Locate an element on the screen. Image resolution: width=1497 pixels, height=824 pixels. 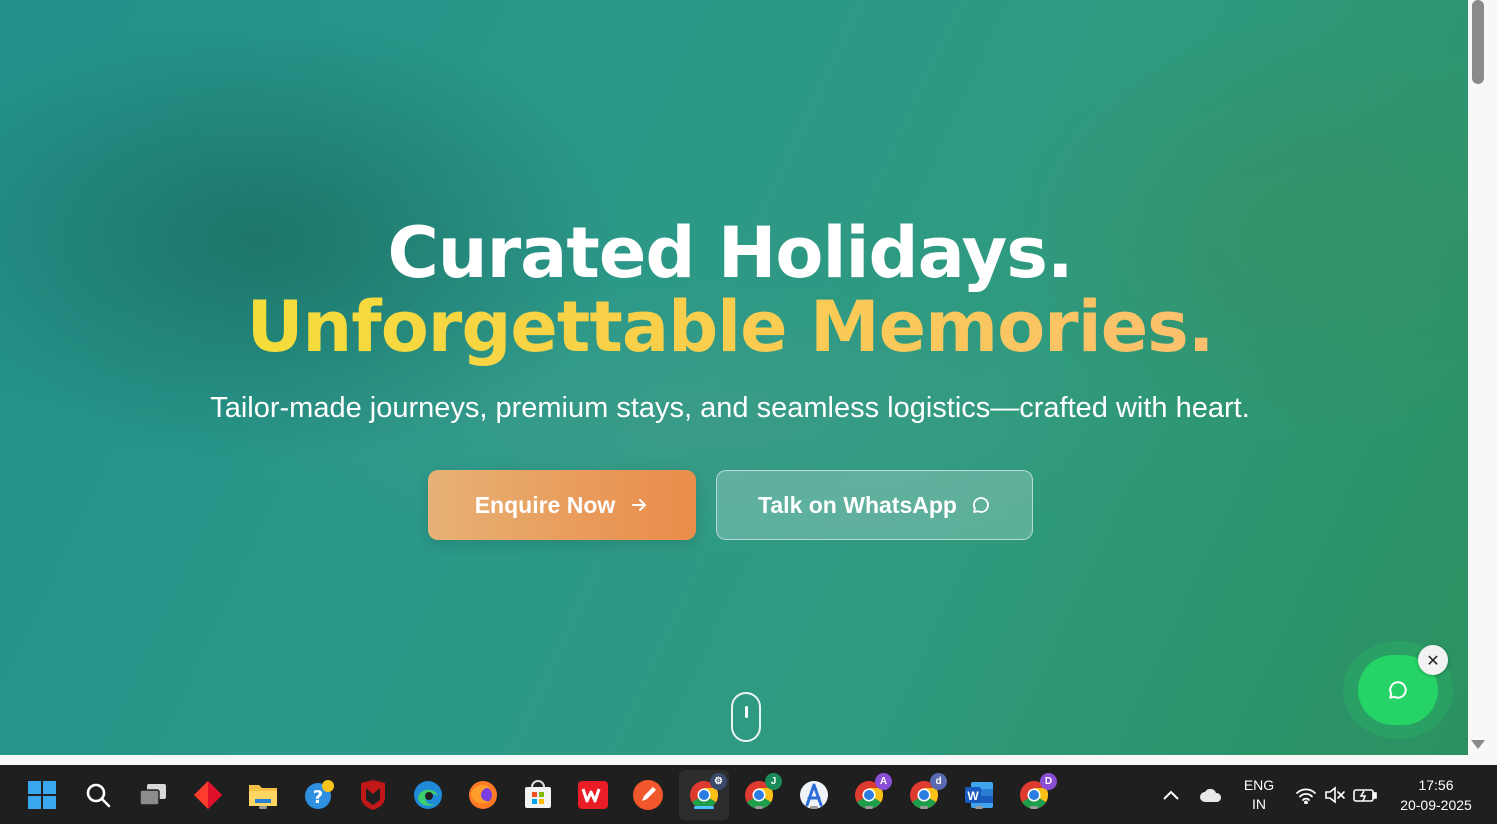
edge-icon is located at coordinates (428, 795).